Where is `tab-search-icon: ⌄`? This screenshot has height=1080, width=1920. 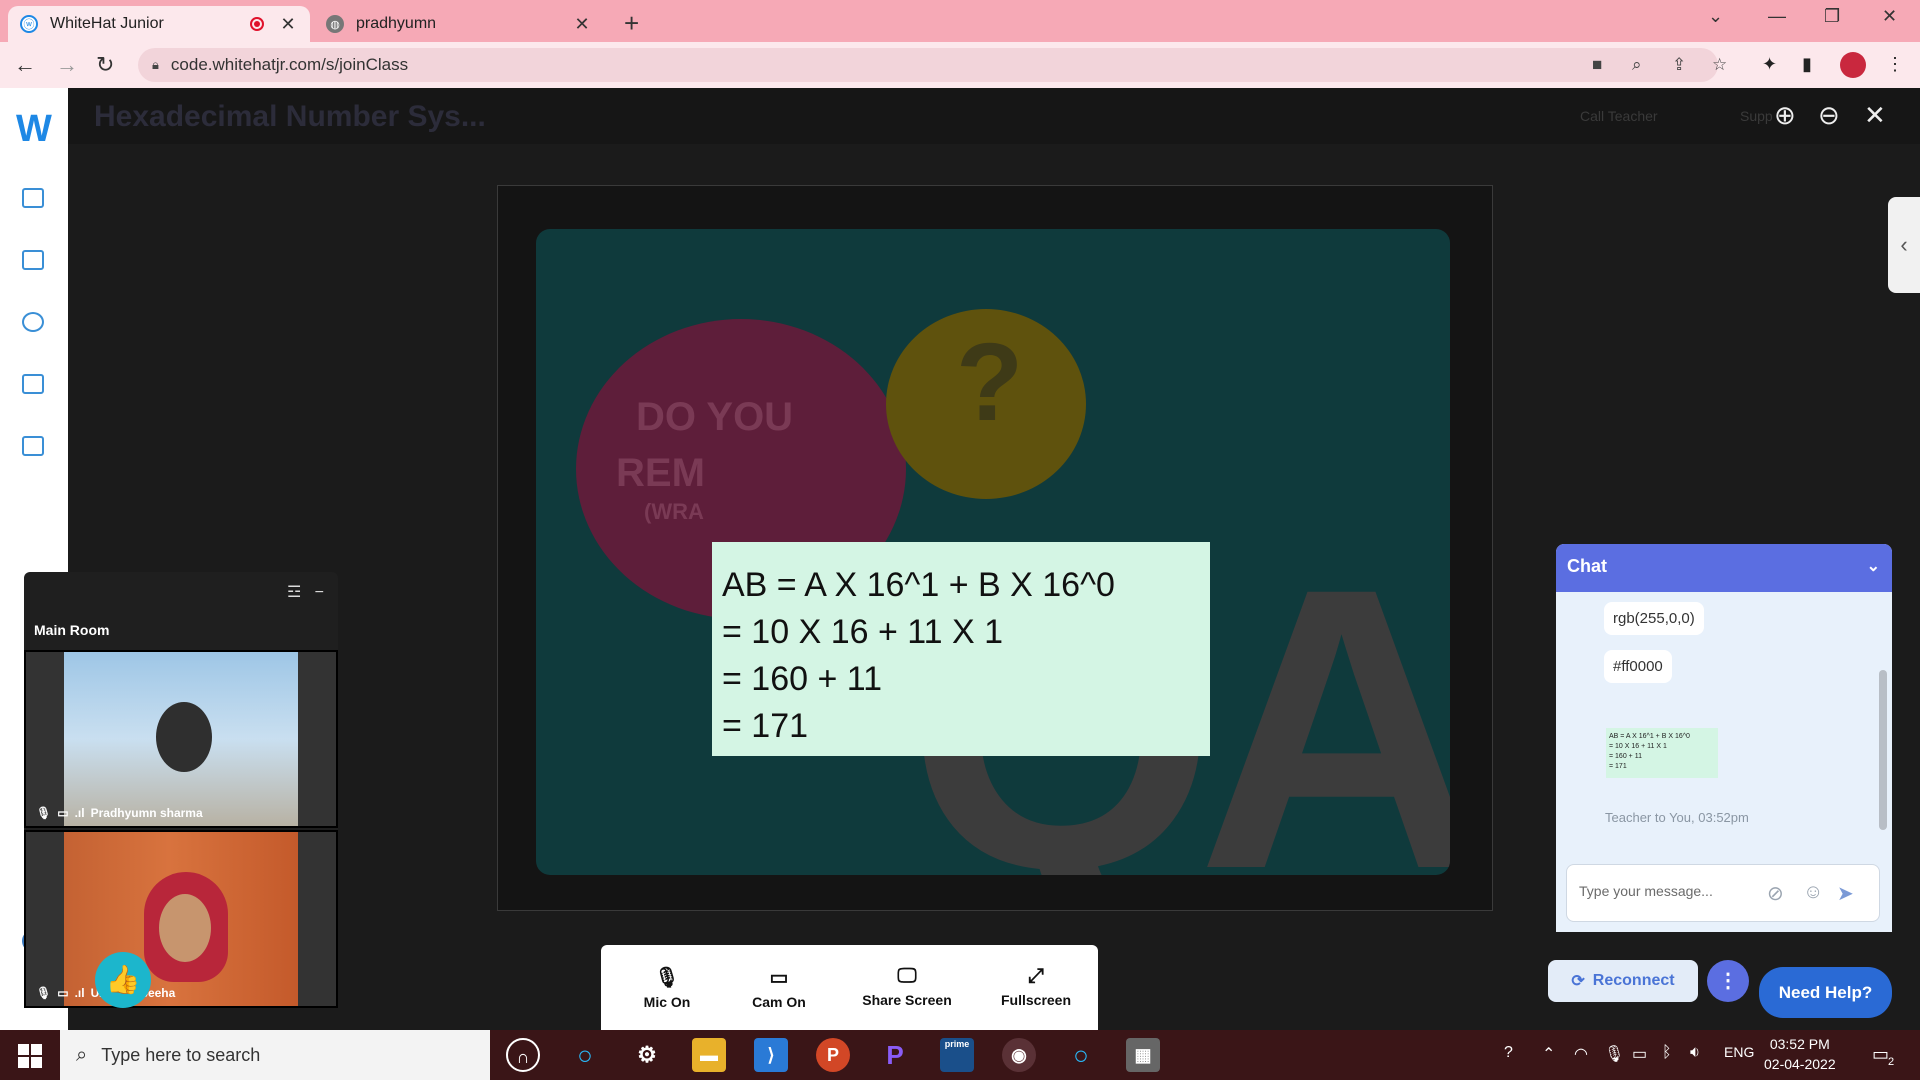 tab-search-icon: ⌄ is located at coordinates (1715, 16).